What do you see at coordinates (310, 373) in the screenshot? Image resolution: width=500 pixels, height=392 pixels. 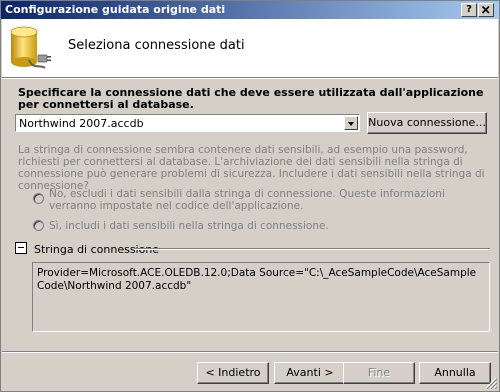 I see `next-button: Avanti >` at bounding box center [310, 373].